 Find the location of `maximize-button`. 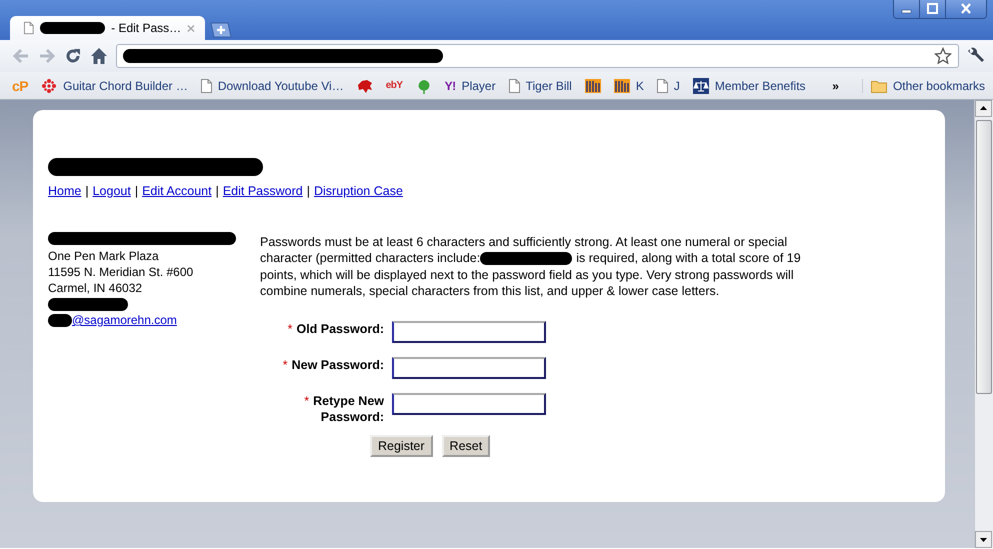

maximize-button is located at coordinates (932, 9).